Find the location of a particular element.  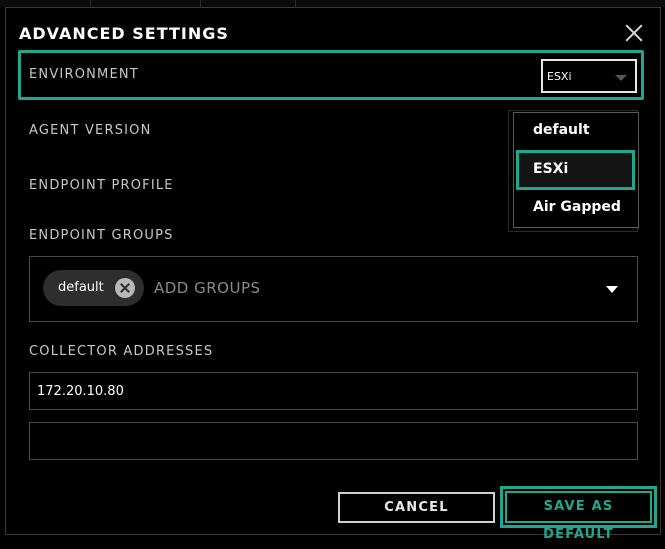

groups-dropdown-icon is located at coordinates (612, 289).